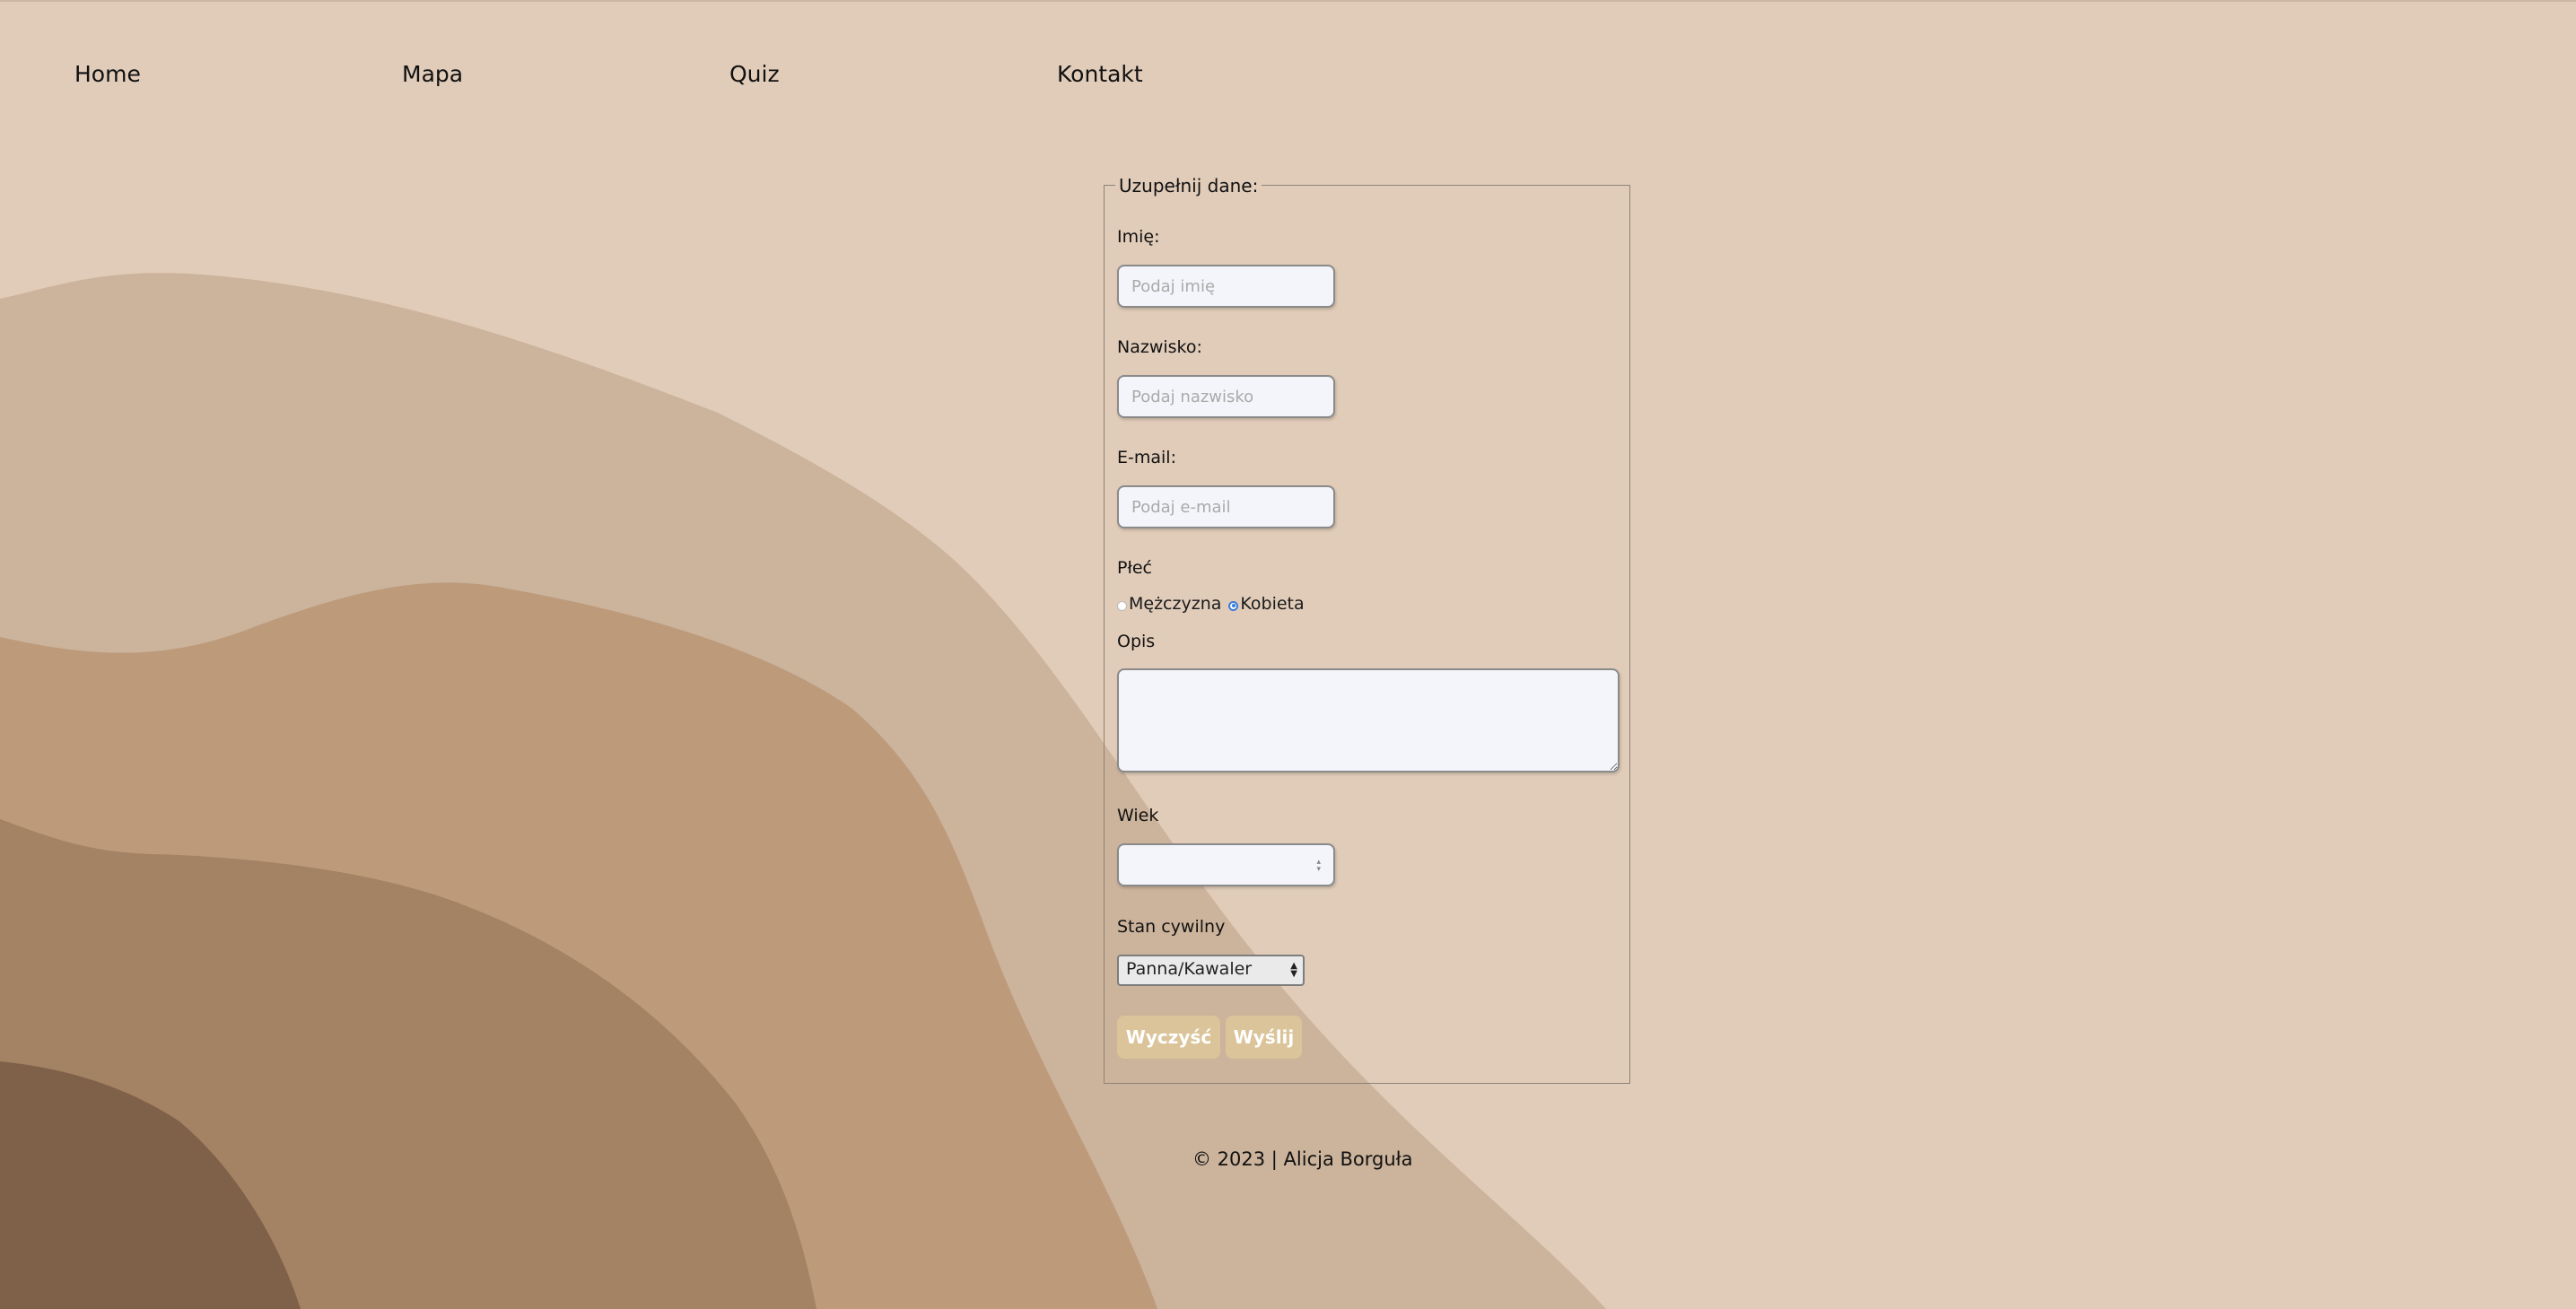 This screenshot has width=2576, height=1309. What do you see at coordinates (1136, 642) in the screenshot?
I see `description-label: Opis` at bounding box center [1136, 642].